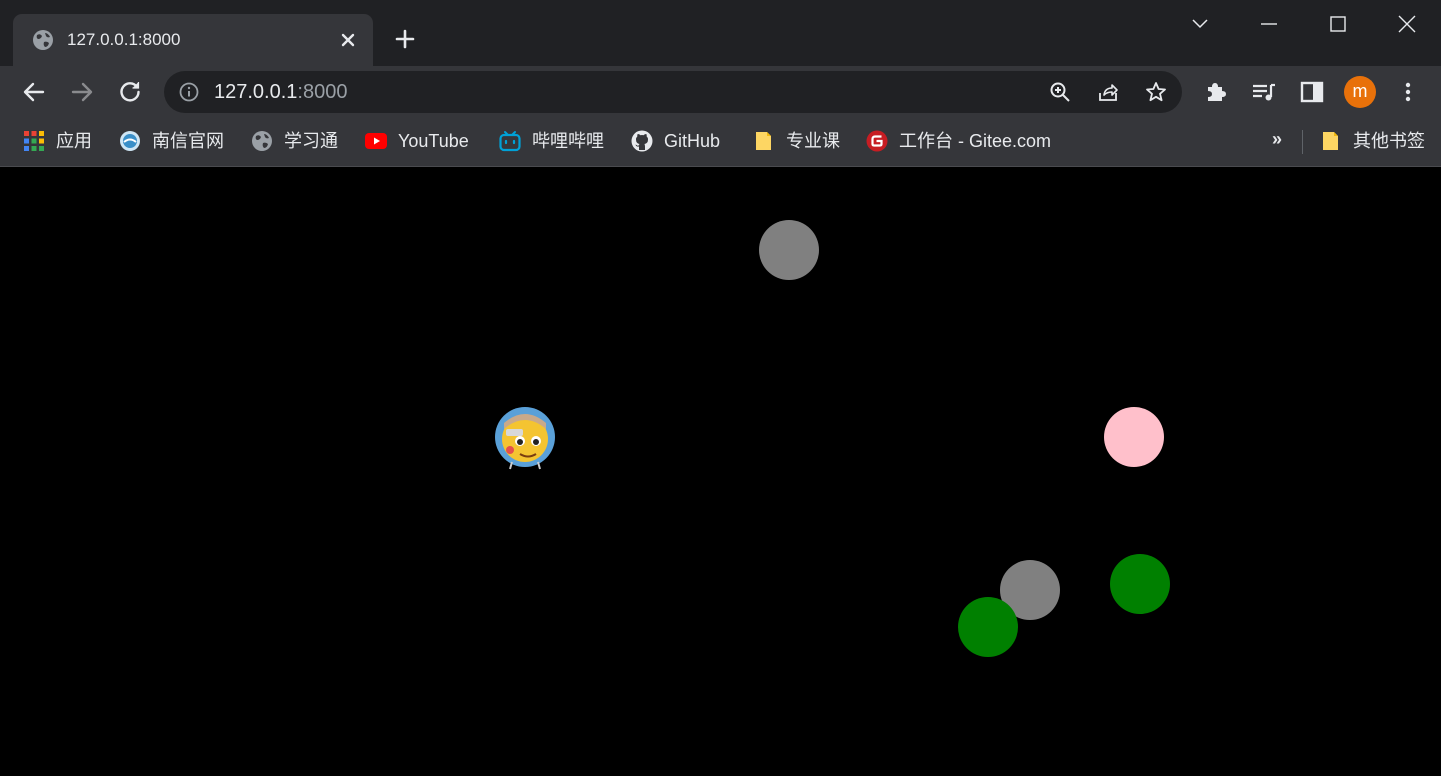  Describe the element at coordinates (322, 92) in the screenshot. I see `url-port: :8000` at that location.